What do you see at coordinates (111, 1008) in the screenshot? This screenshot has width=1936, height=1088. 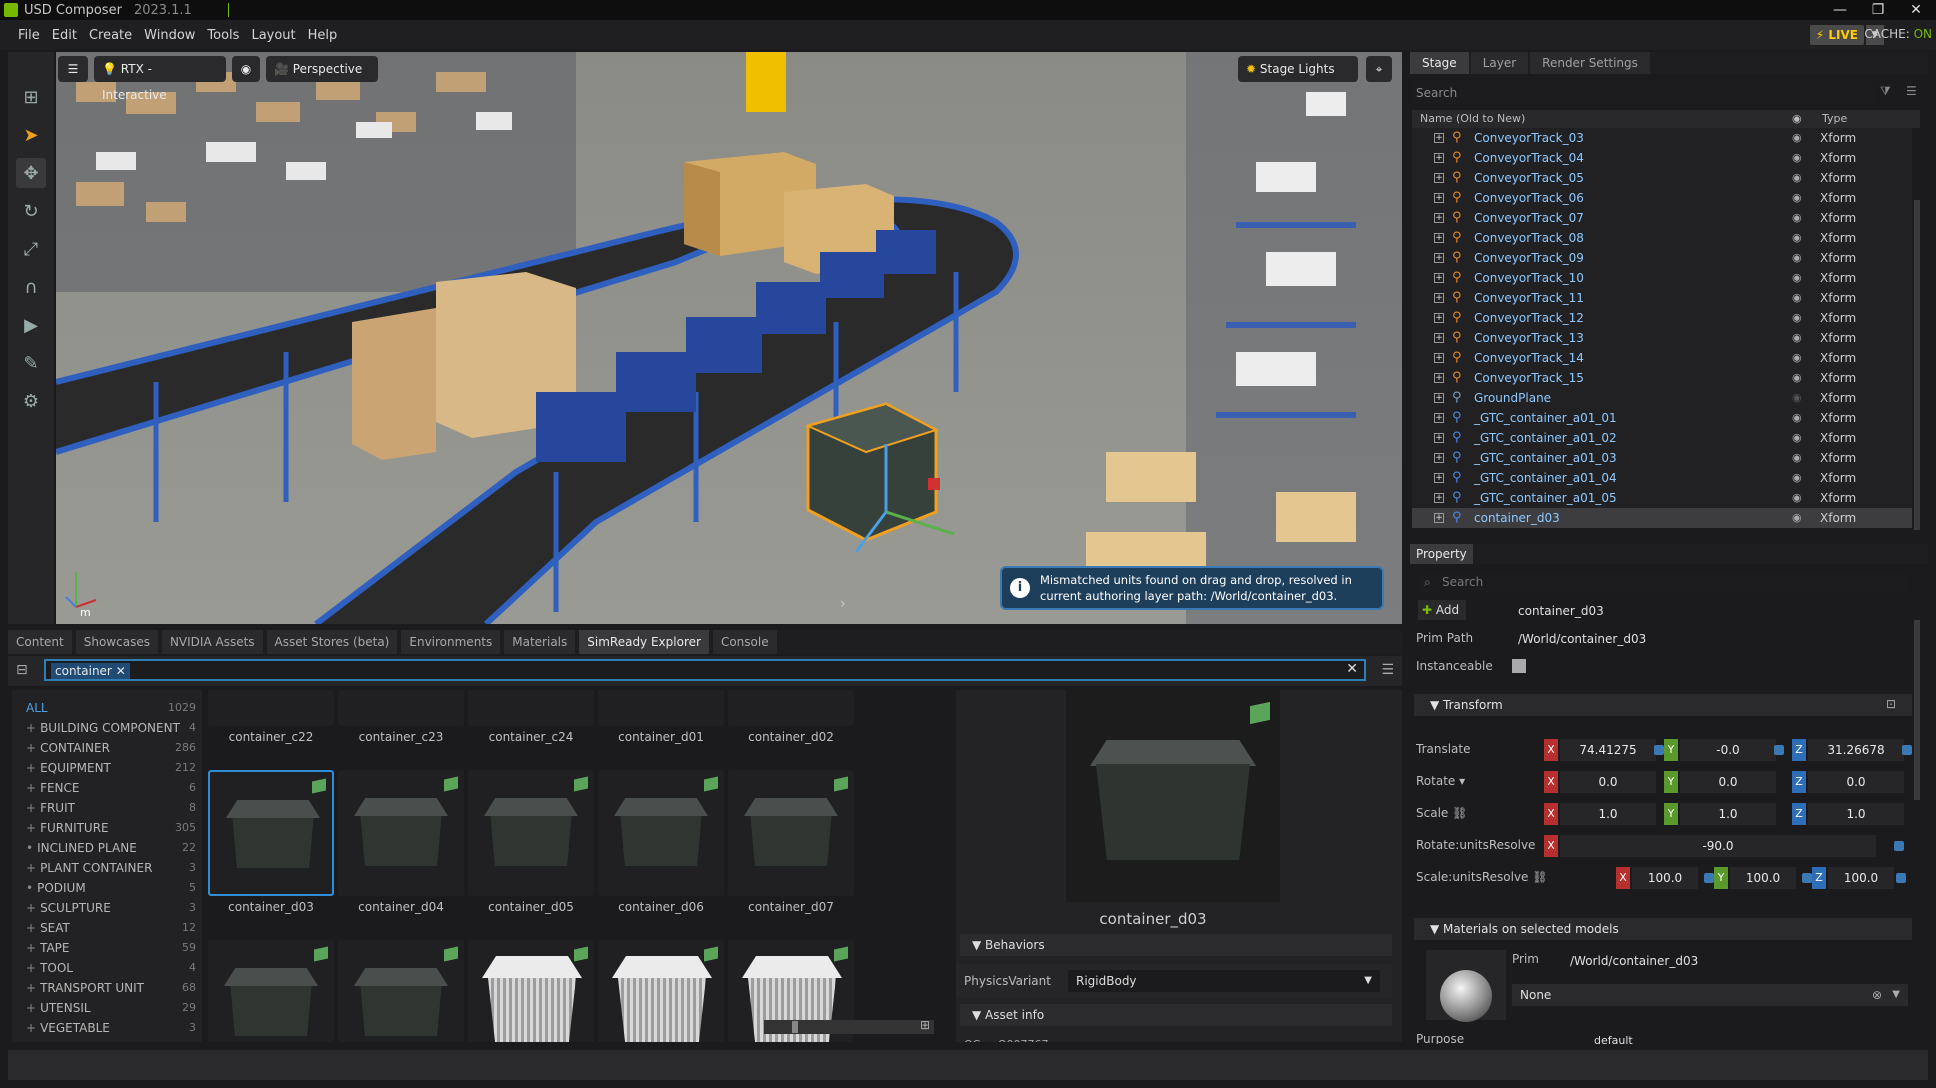 I see `category-utensil: + UTENSIL 29` at bounding box center [111, 1008].